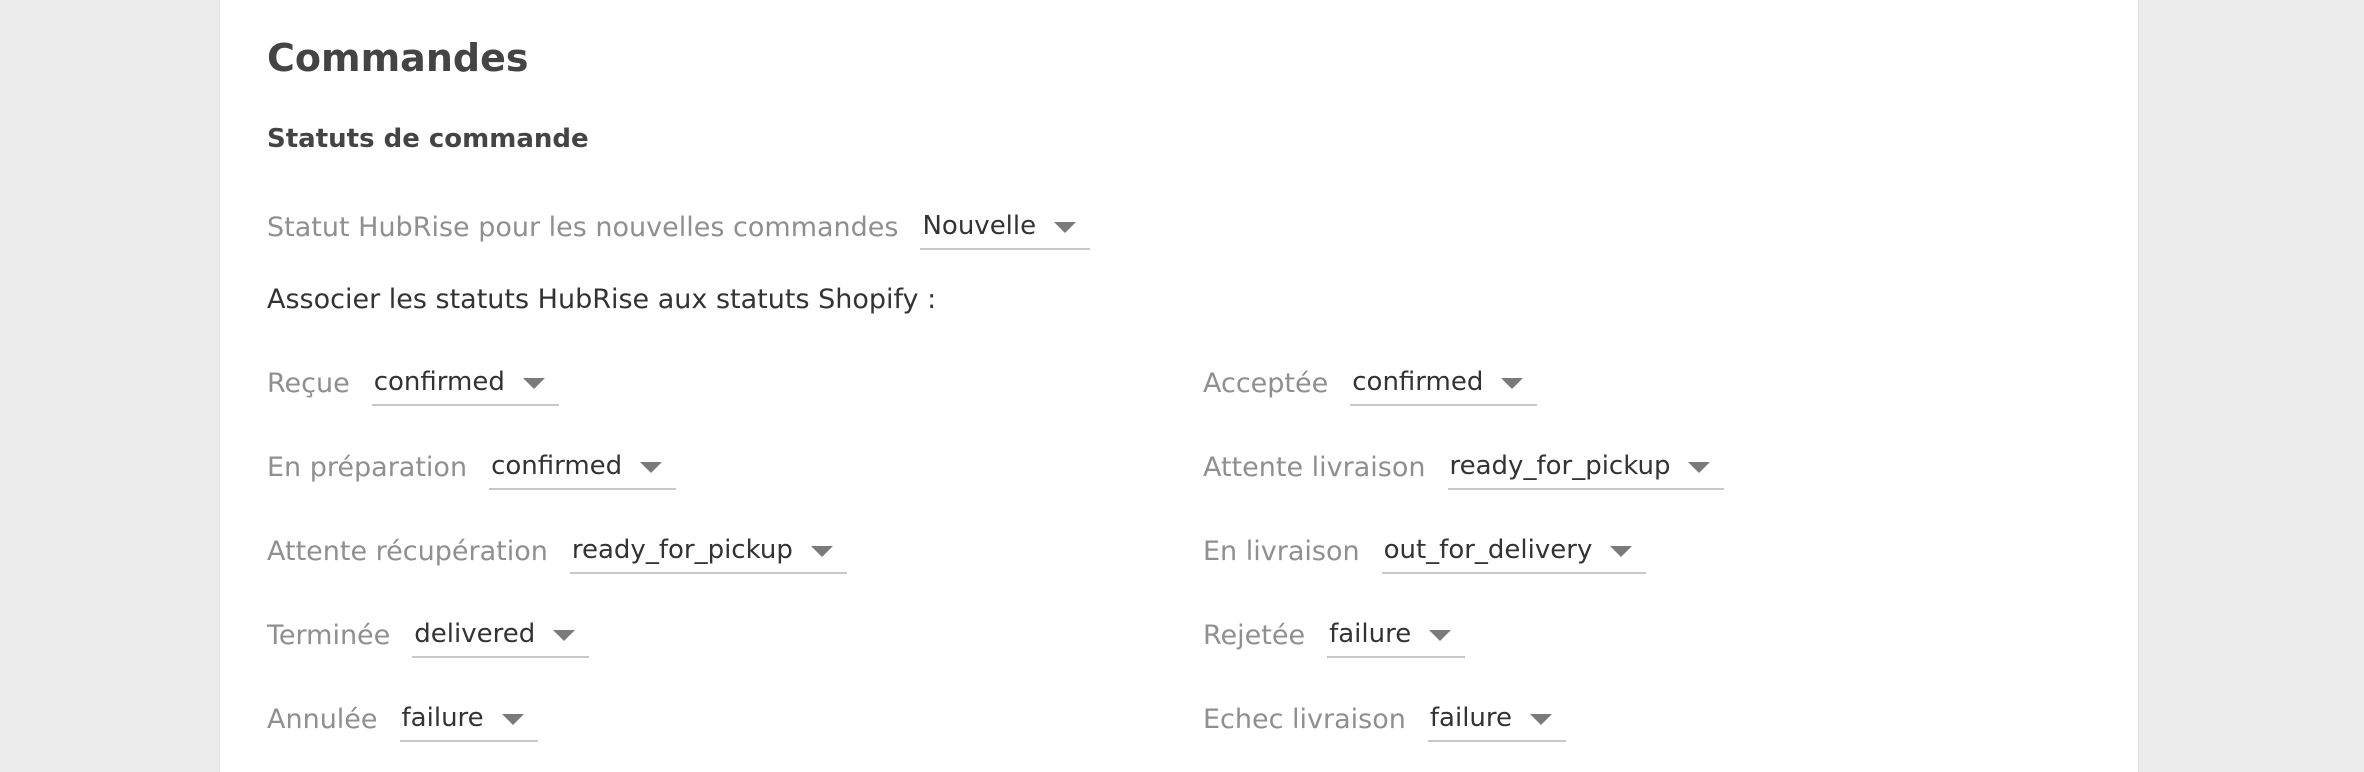  Describe the element at coordinates (1281, 551) in the screenshot. I see `status-label-in-delivery: En livraison` at that location.